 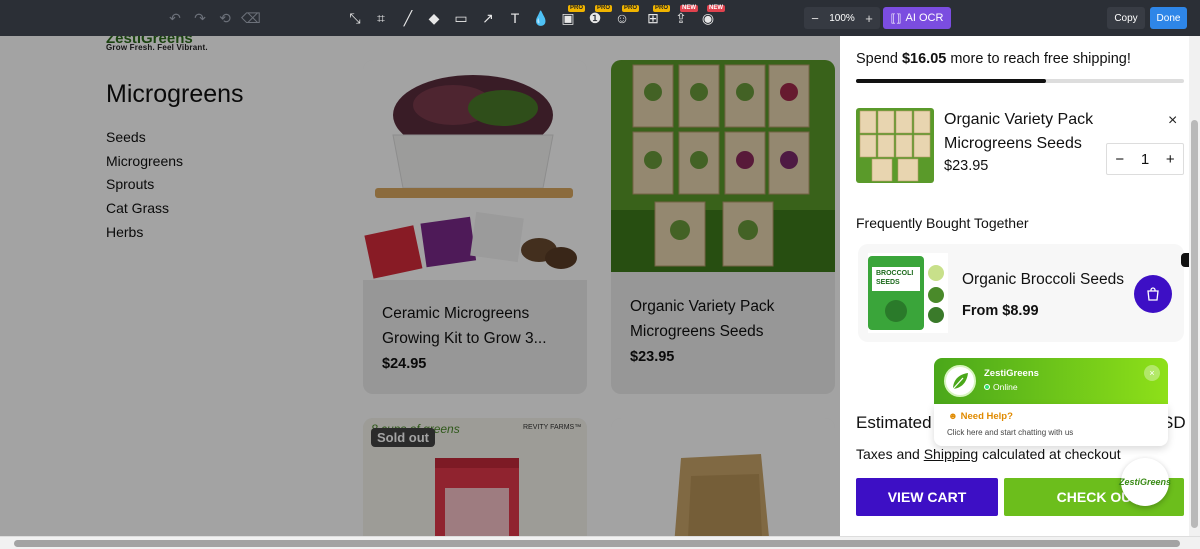 What do you see at coordinates (924, 18) in the screenshot?
I see `ai-ocr-label: AI OCR` at bounding box center [924, 18].